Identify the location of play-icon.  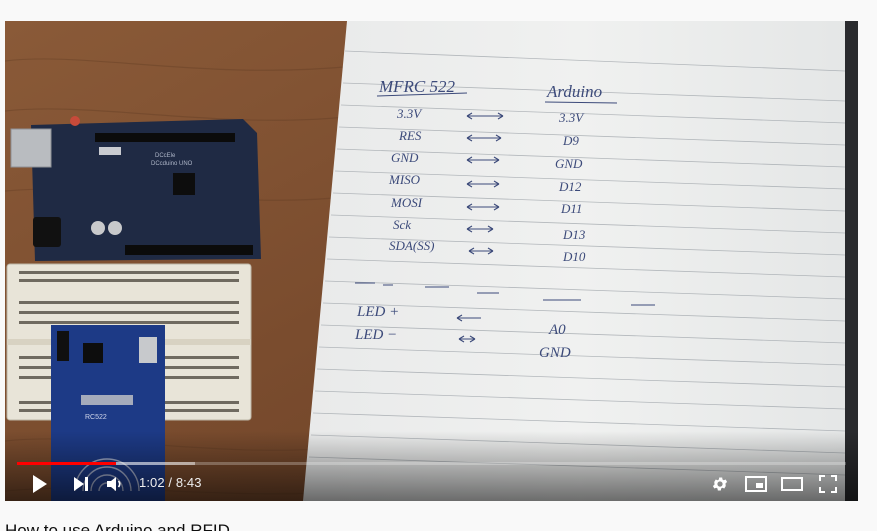
(40, 484).